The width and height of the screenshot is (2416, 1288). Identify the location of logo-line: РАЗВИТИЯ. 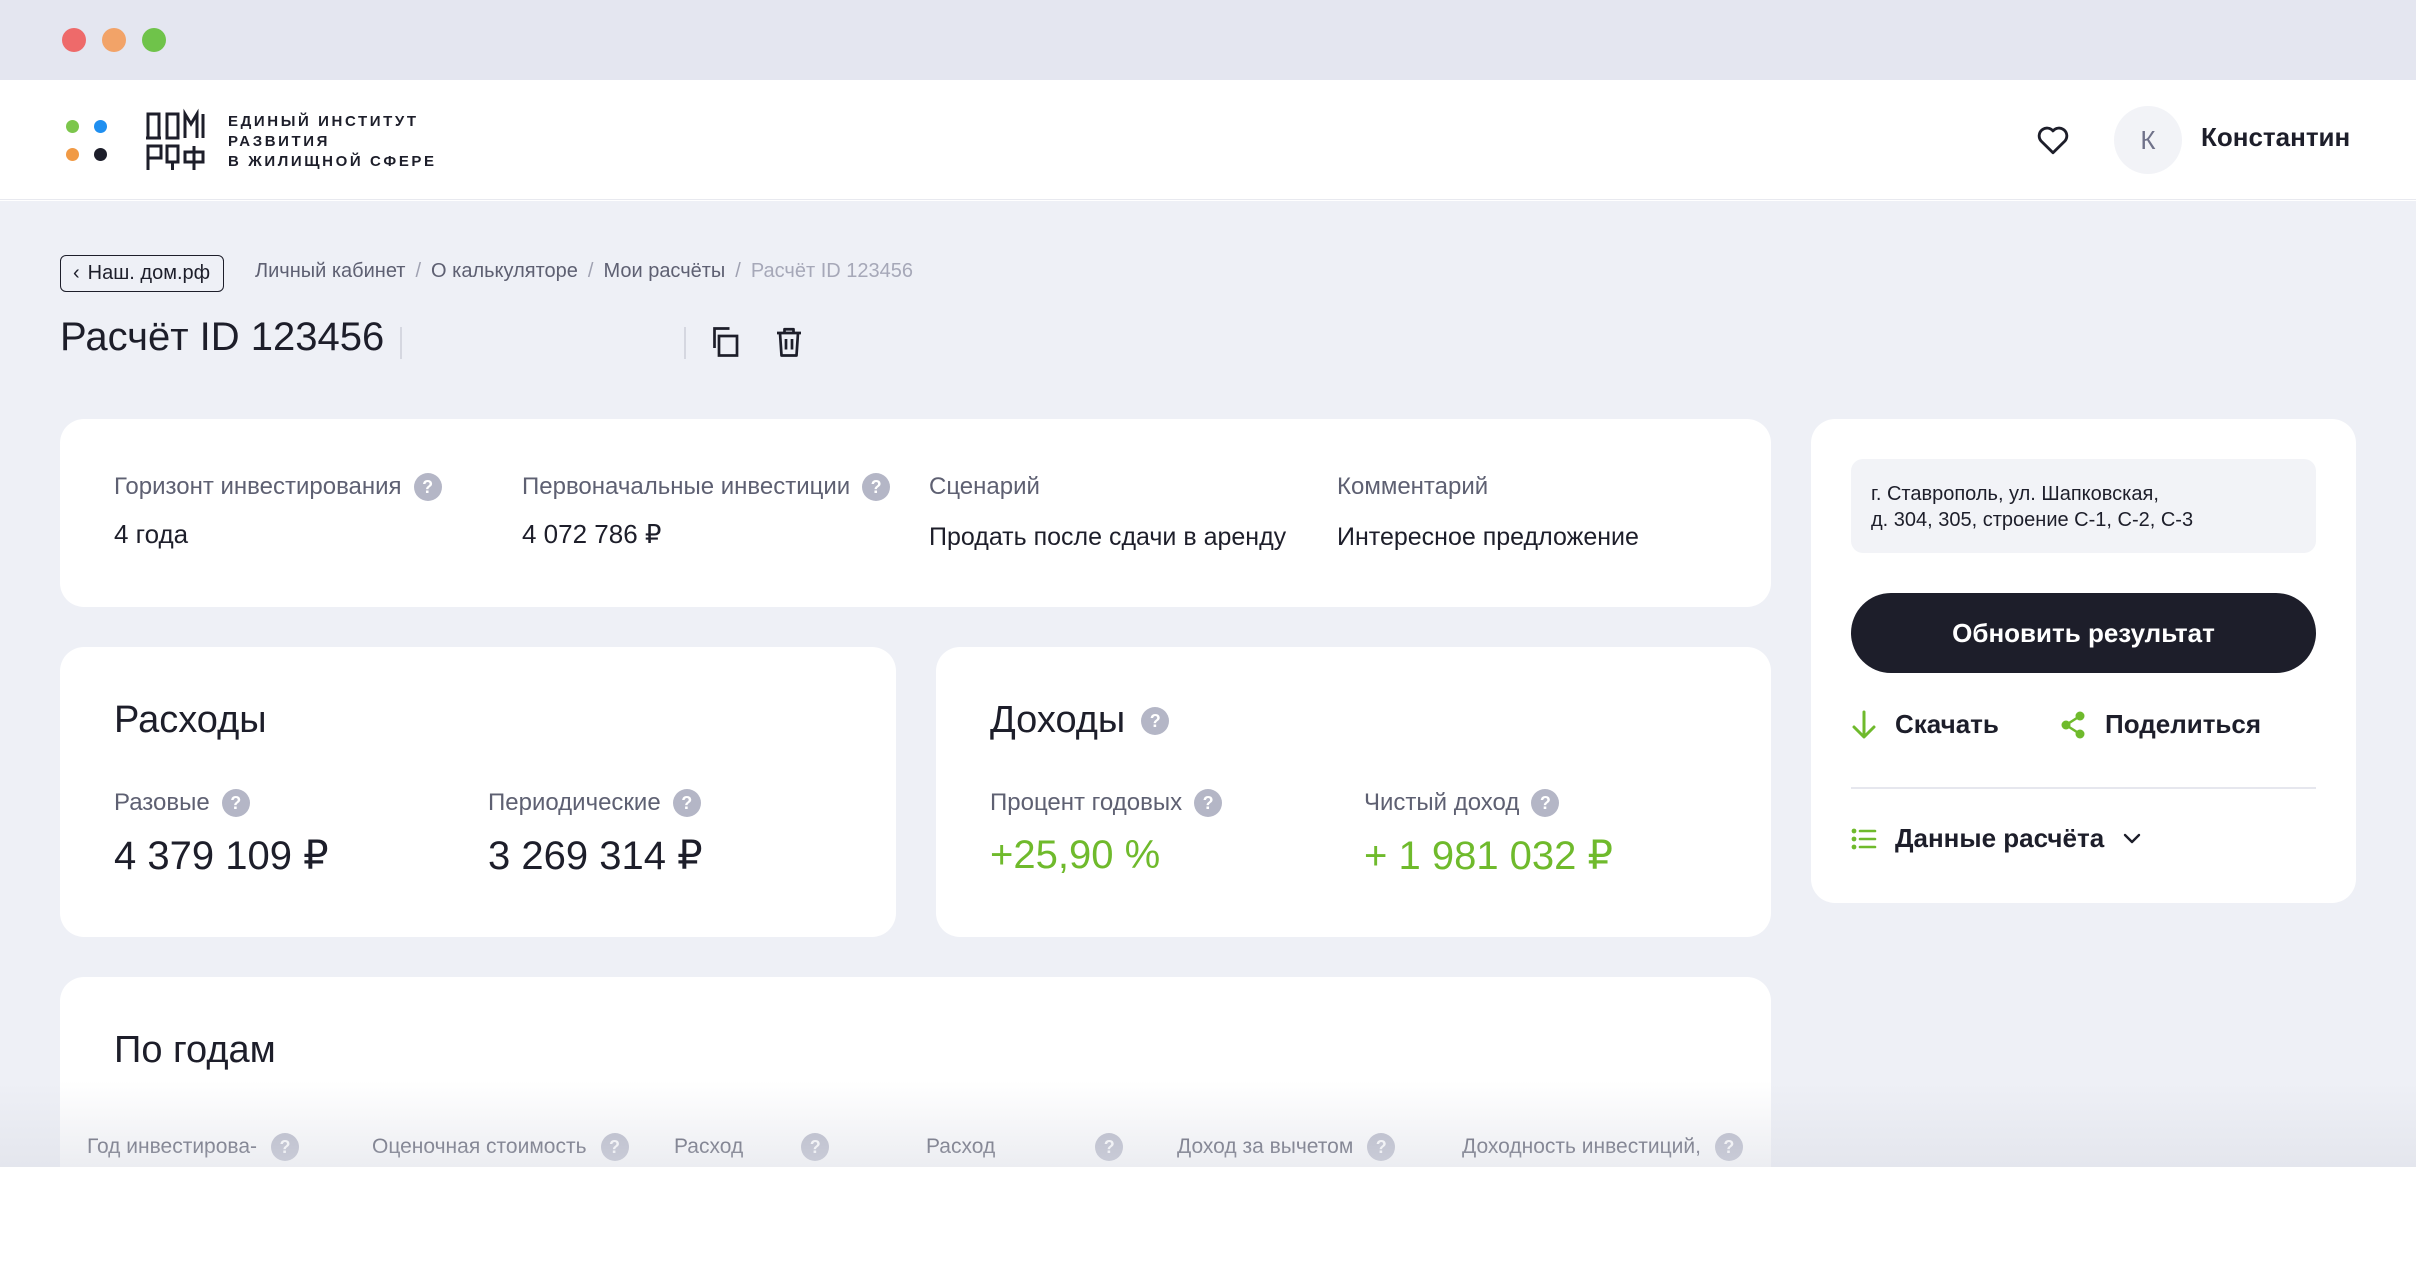
(279, 141).